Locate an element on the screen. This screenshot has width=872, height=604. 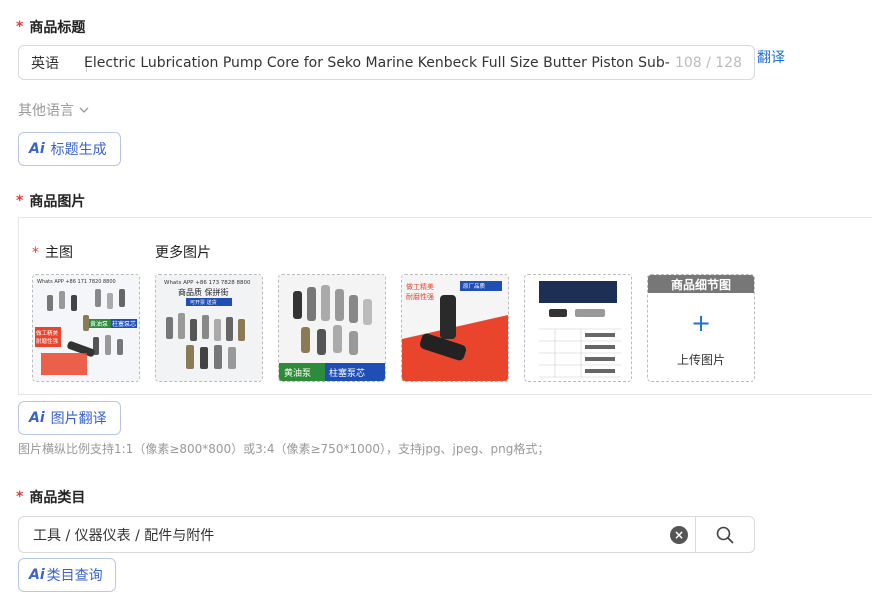
svg-text: 可开票 送货 is located at coordinates (203, 302).